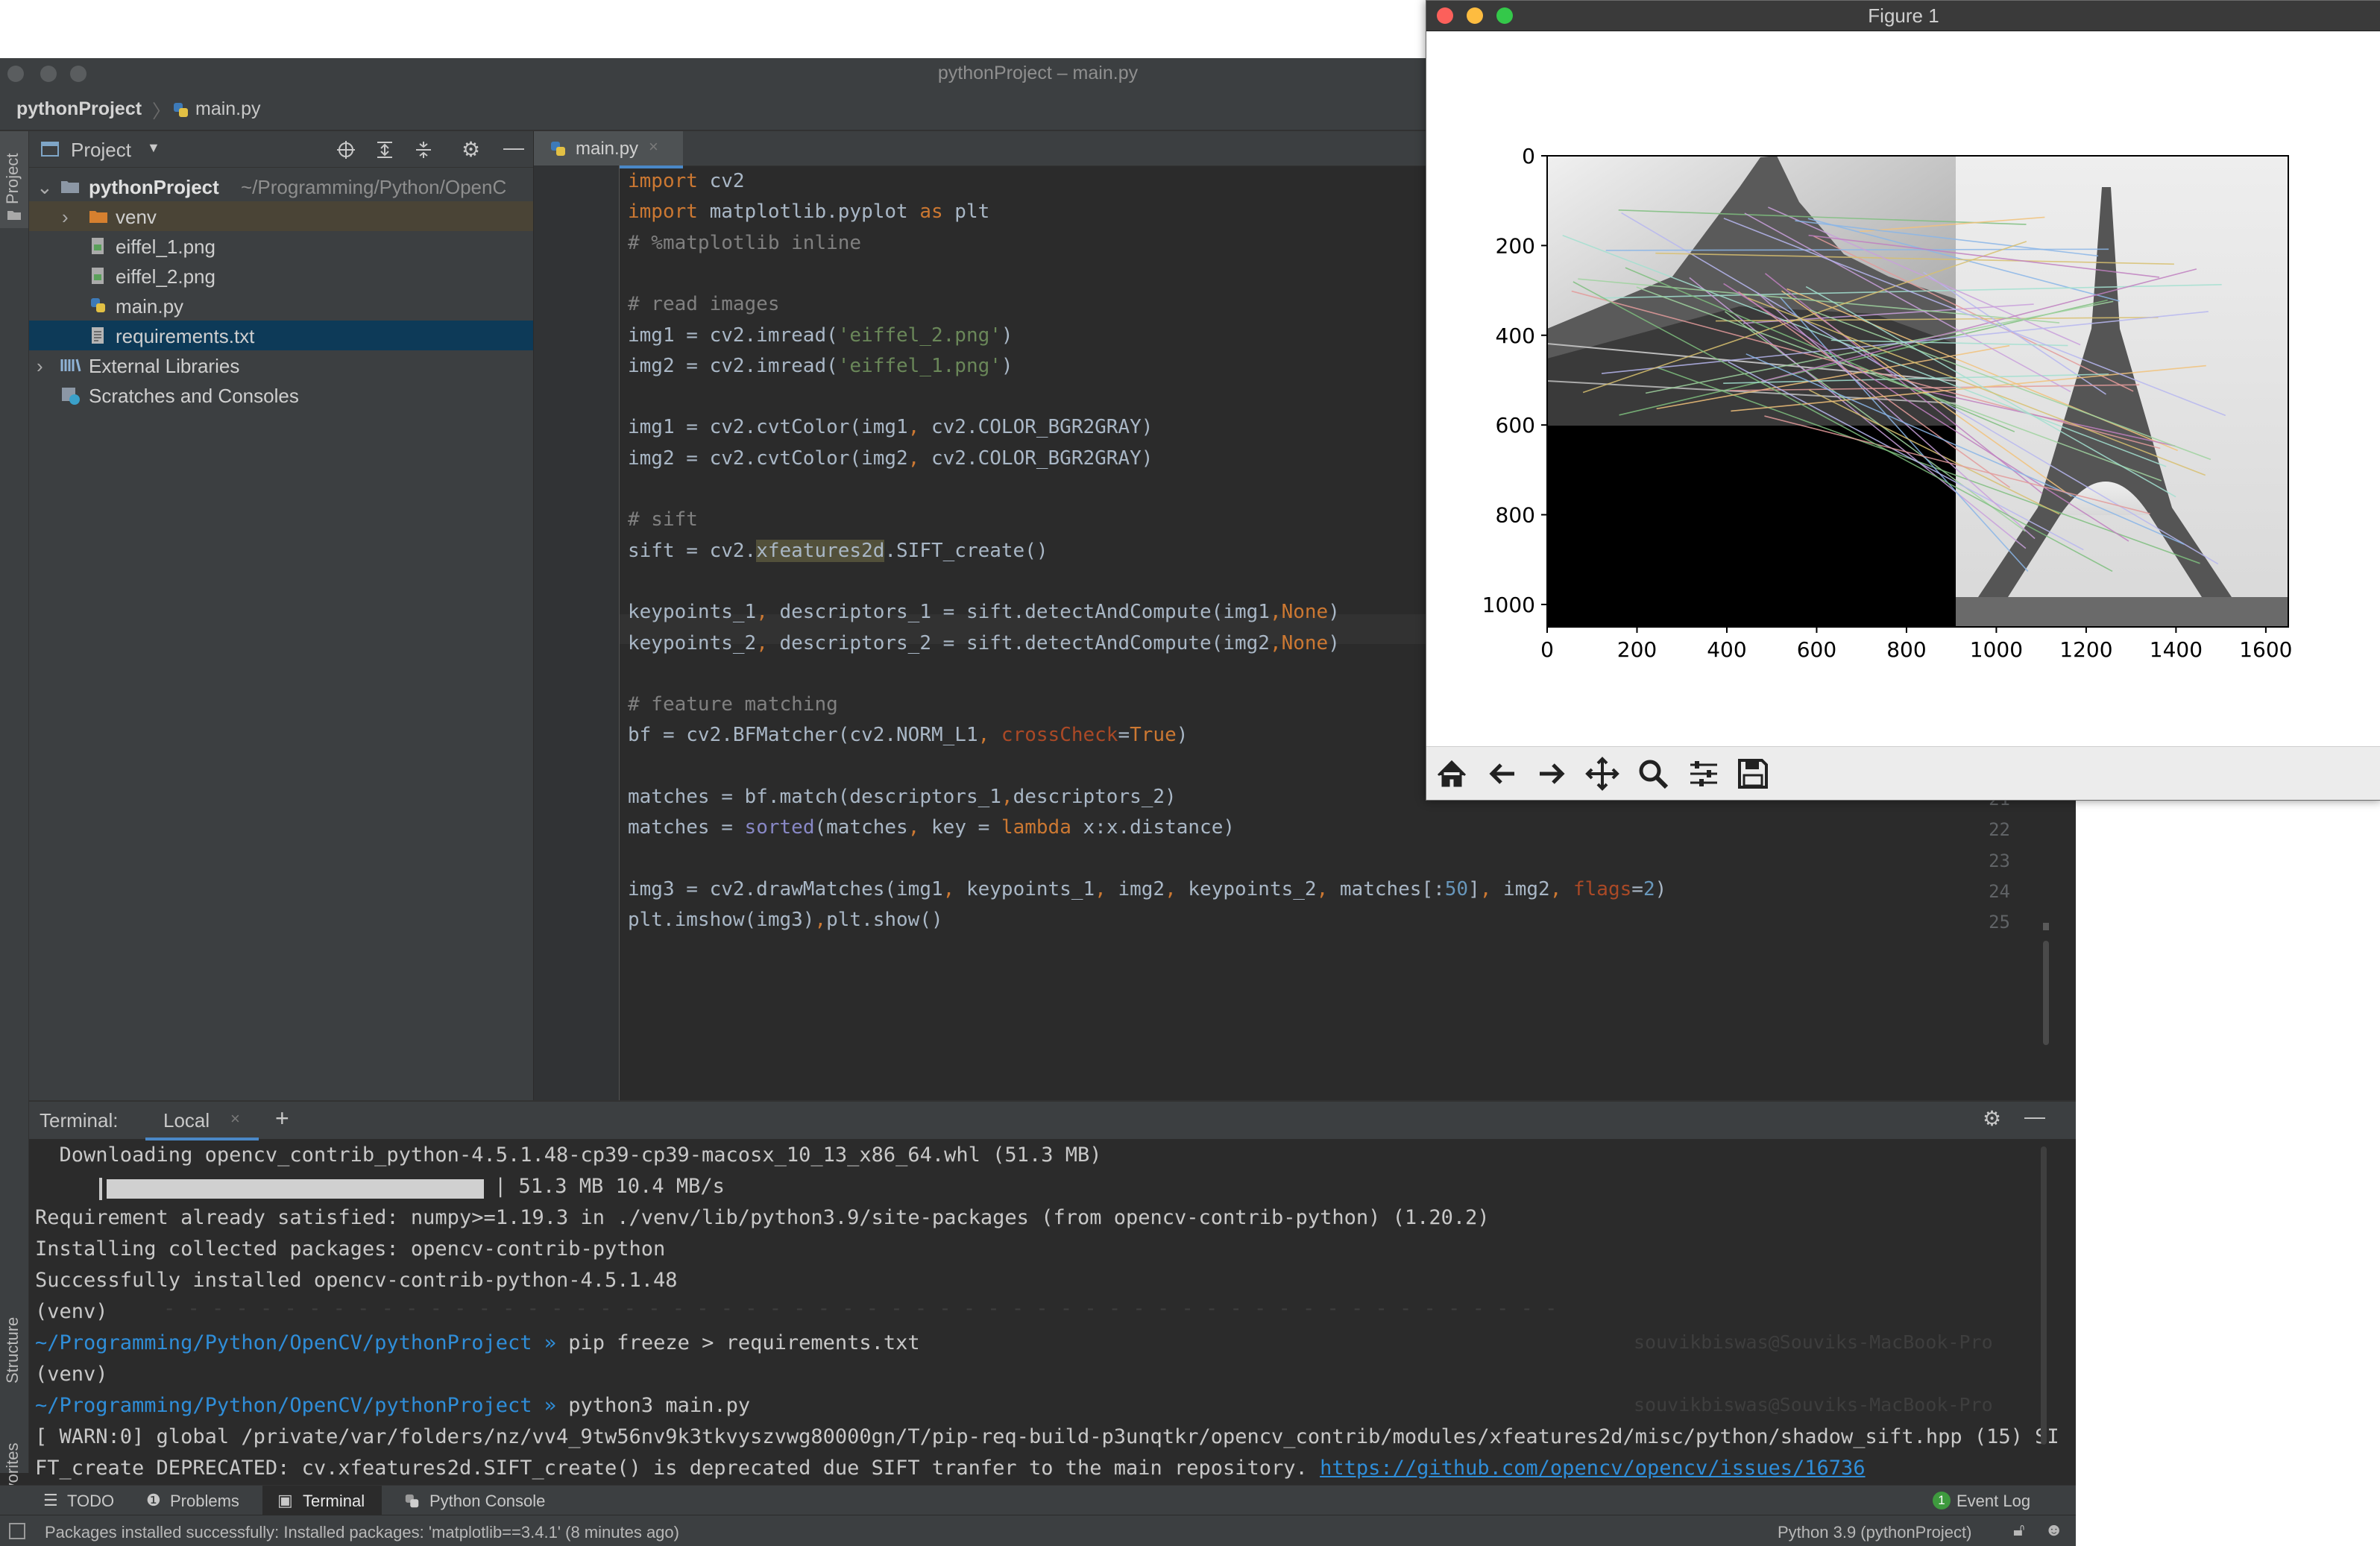 Image resolution: width=2380 pixels, height=1546 pixels. What do you see at coordinates (281, 336) in the screenshot?
I see `tree-item-requirements: requirements.txt` at bounding box center [281, 336].